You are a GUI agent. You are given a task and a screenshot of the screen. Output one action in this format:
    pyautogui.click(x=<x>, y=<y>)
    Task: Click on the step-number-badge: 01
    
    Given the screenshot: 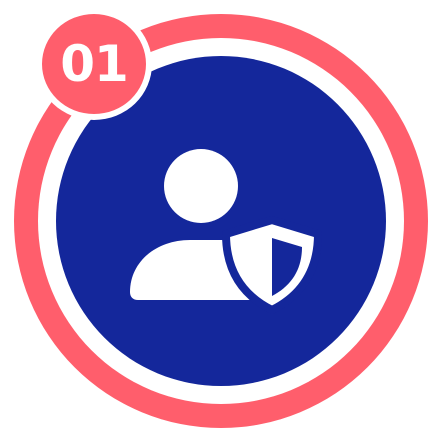 What is the action you would take?
    pyautogui.click(x=94, y=64)
    